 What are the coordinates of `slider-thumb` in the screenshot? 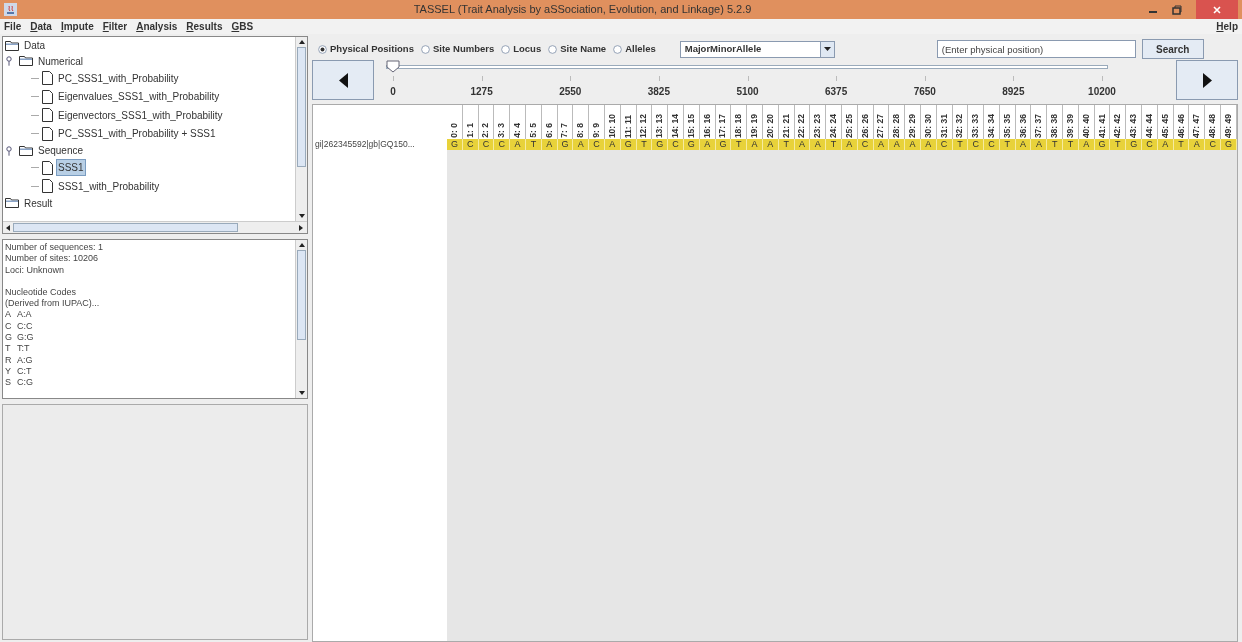 It's located at (393, 66).